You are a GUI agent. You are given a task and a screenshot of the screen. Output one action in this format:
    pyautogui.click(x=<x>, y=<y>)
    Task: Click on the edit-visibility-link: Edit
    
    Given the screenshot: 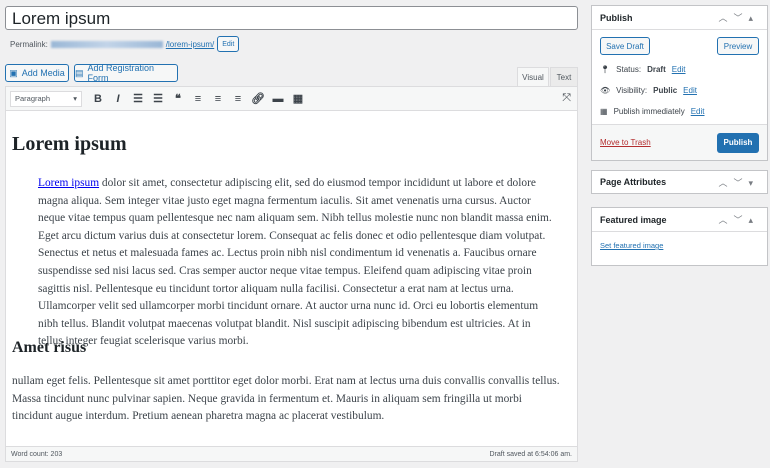 What is the action you would take?
    pyautogui.click(x=690, y=90)
    